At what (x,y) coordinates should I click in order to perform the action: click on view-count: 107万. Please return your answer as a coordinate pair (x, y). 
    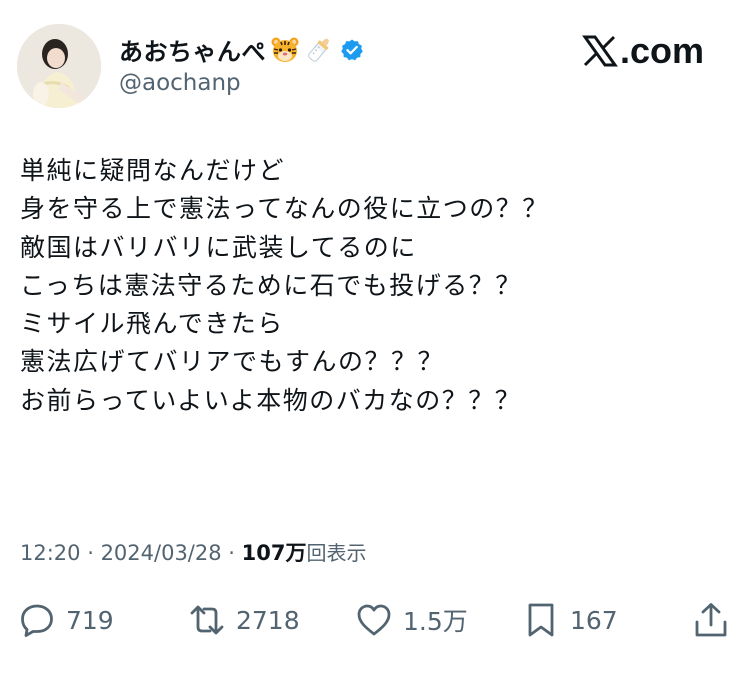
    Looking at the image, I should click on (274, 553).